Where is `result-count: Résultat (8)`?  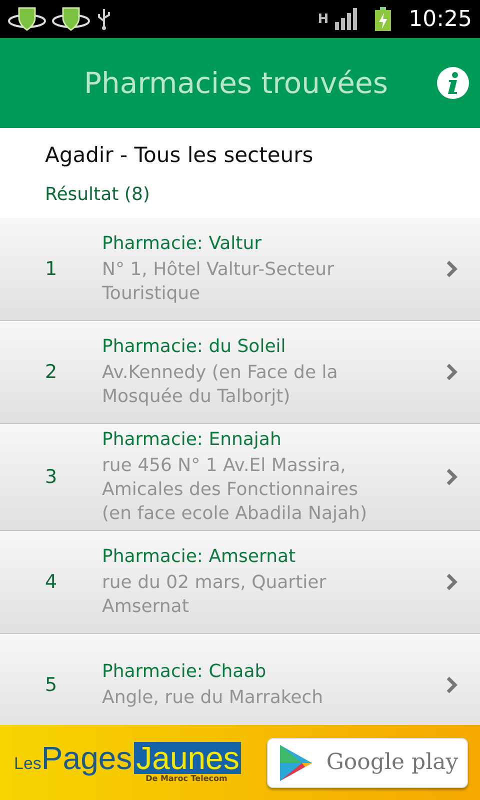 result-count: Résultat (8) is located at coordinates (98, 195).